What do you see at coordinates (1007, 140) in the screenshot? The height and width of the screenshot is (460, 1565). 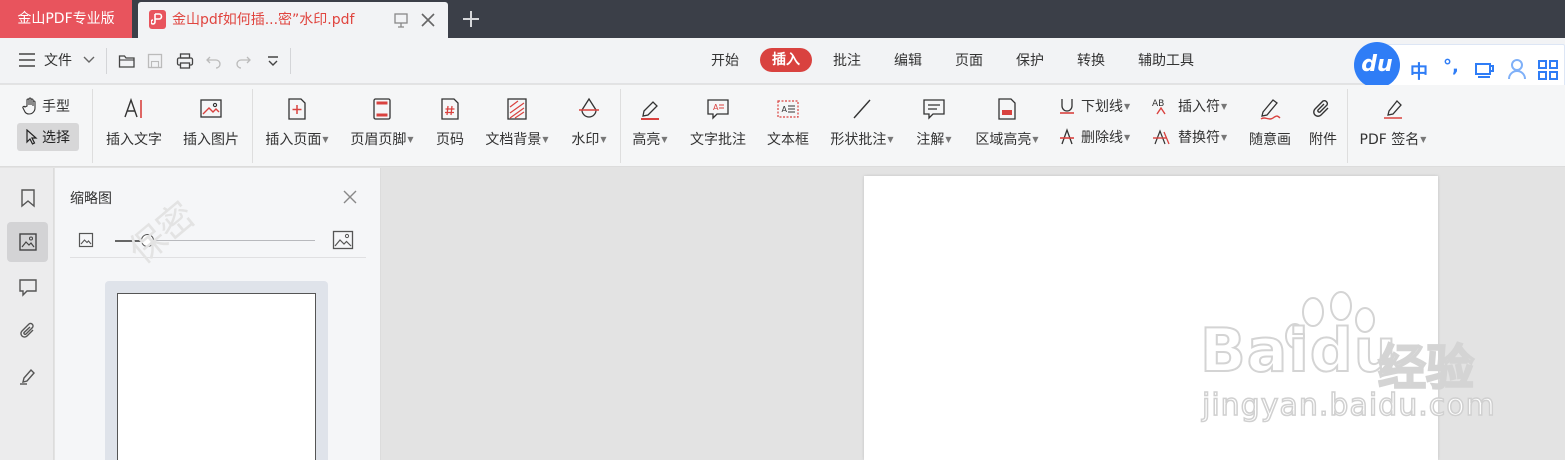 I see `area-highlight-label: 区域高亮▼` at bounding box center [1007, 140].